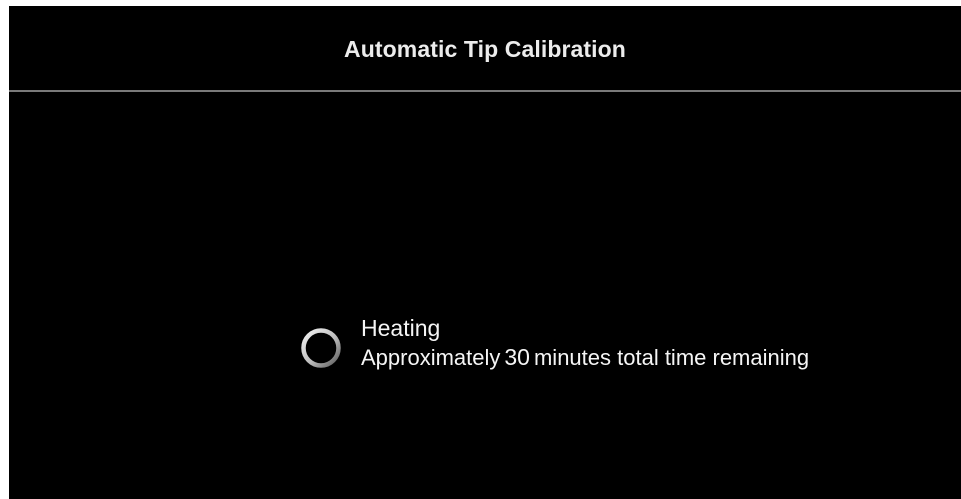 This screenshot has height=499, width=961. Describe the element at coordinates (431, 357) in the screenshot. I see `time-remaining-prefix: Approximately` at that location.